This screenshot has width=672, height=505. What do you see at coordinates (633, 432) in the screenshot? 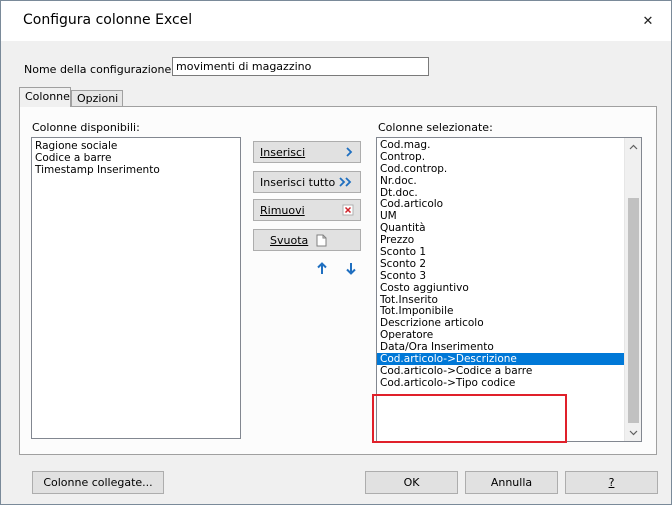
I see `scroll-down-icon` at bounding box center [633, 432].